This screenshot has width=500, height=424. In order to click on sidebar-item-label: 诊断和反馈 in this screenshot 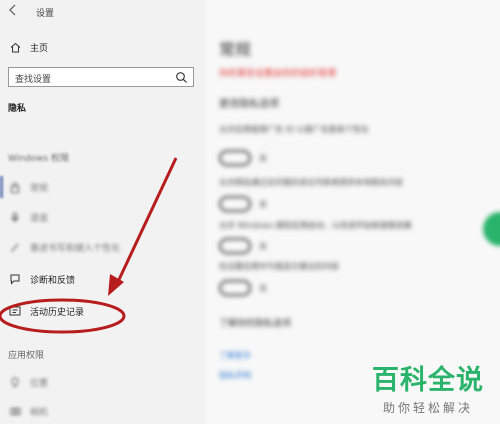, I will do `click(53, 280)`.